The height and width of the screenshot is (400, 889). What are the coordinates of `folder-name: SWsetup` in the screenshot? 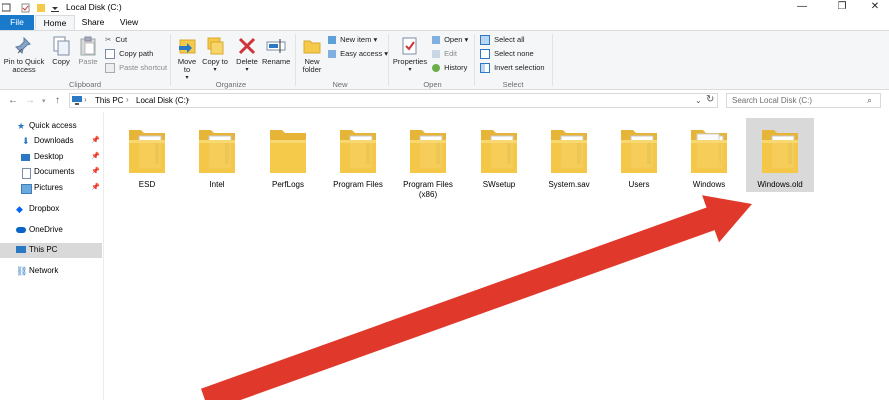 It's located at (499, 184).